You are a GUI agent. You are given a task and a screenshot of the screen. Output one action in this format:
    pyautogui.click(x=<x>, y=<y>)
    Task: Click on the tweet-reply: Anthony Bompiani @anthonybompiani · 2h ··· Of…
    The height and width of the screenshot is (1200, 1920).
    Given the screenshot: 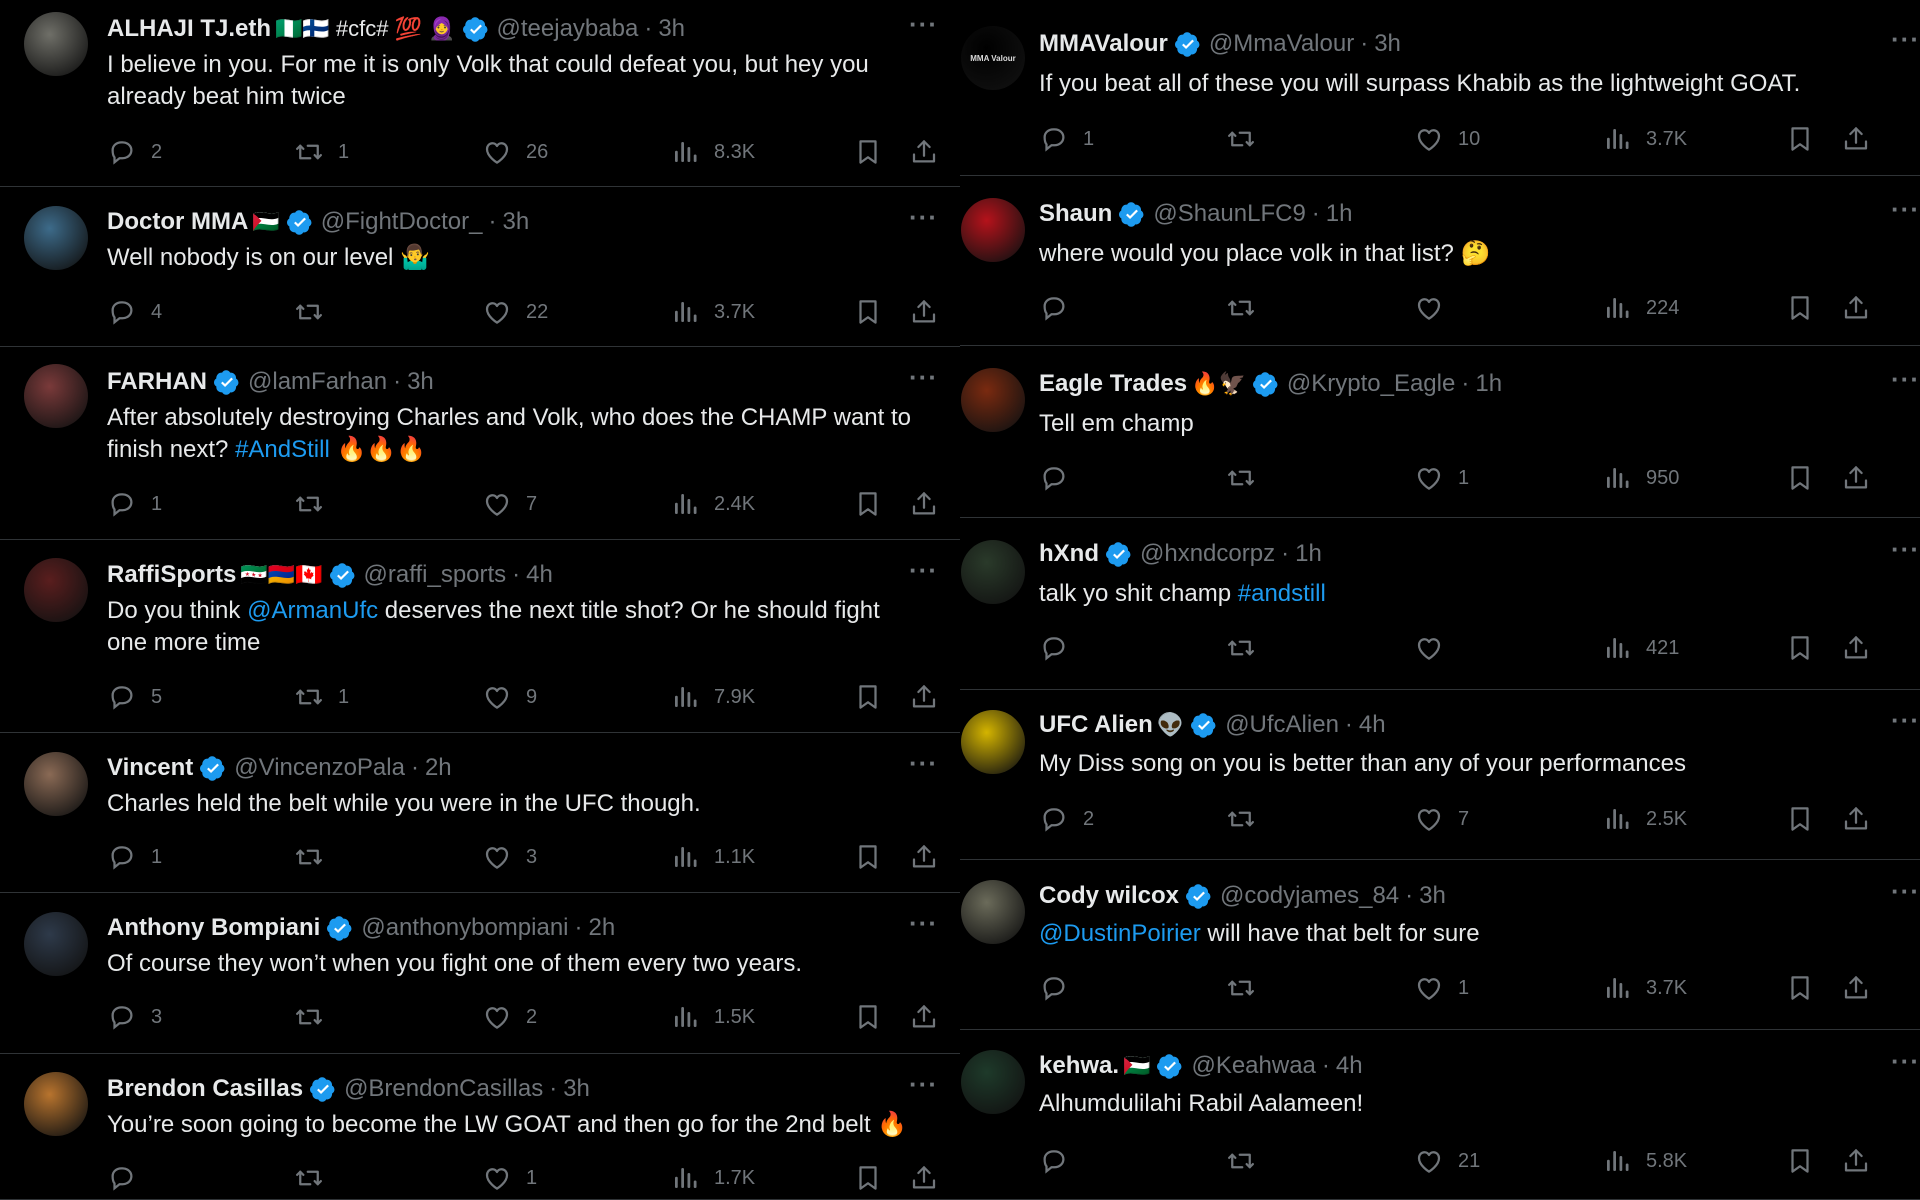 What is the action you would take?
    pyautogui.click(x=480, y=973)
    